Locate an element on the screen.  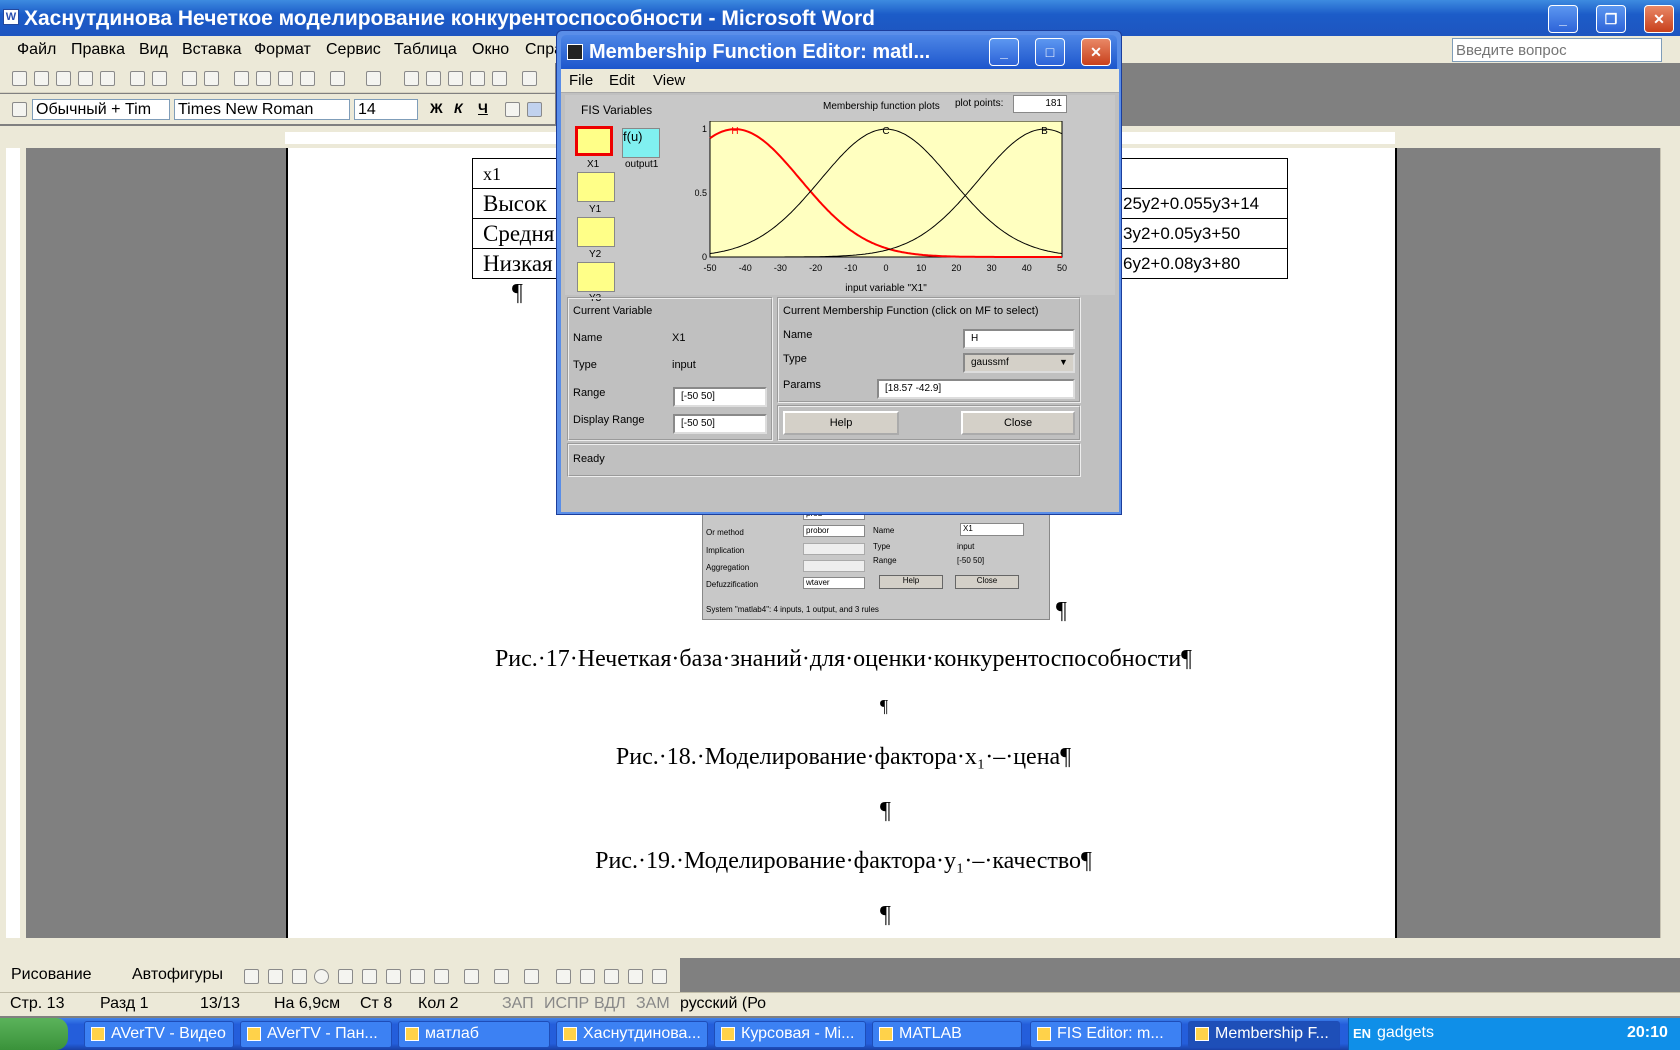
range-input: [-50 50] is located at coordinates (720, 397).